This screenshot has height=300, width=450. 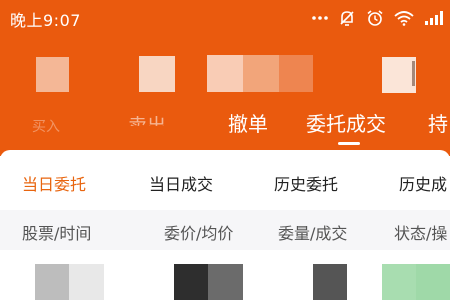 What do you see at coordinates (375, 18) in the screenshot?
I see `alarm-icon` at bounding box center [375, 18].